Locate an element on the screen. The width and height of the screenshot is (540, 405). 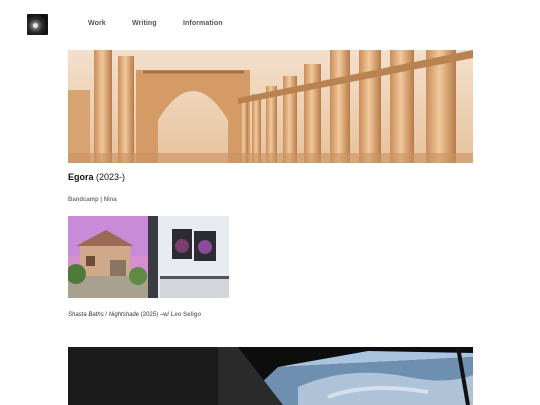
project-title: Egora (2023-) is located at coordinates (96, 177).